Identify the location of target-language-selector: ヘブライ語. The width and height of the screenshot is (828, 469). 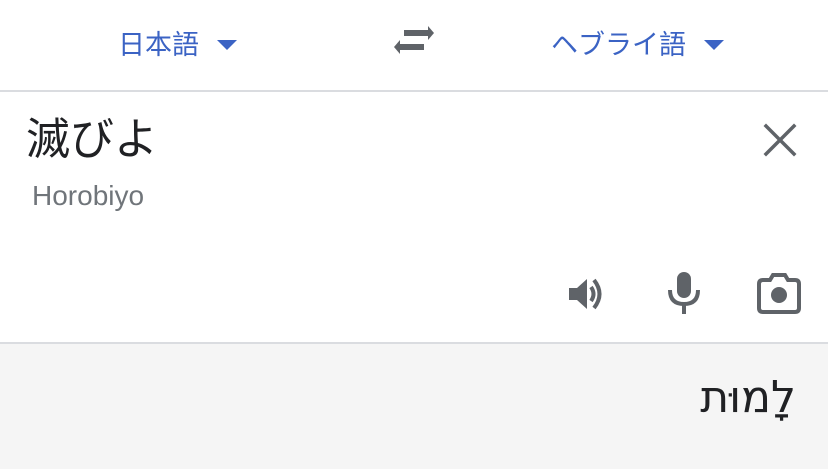
(637, 42).